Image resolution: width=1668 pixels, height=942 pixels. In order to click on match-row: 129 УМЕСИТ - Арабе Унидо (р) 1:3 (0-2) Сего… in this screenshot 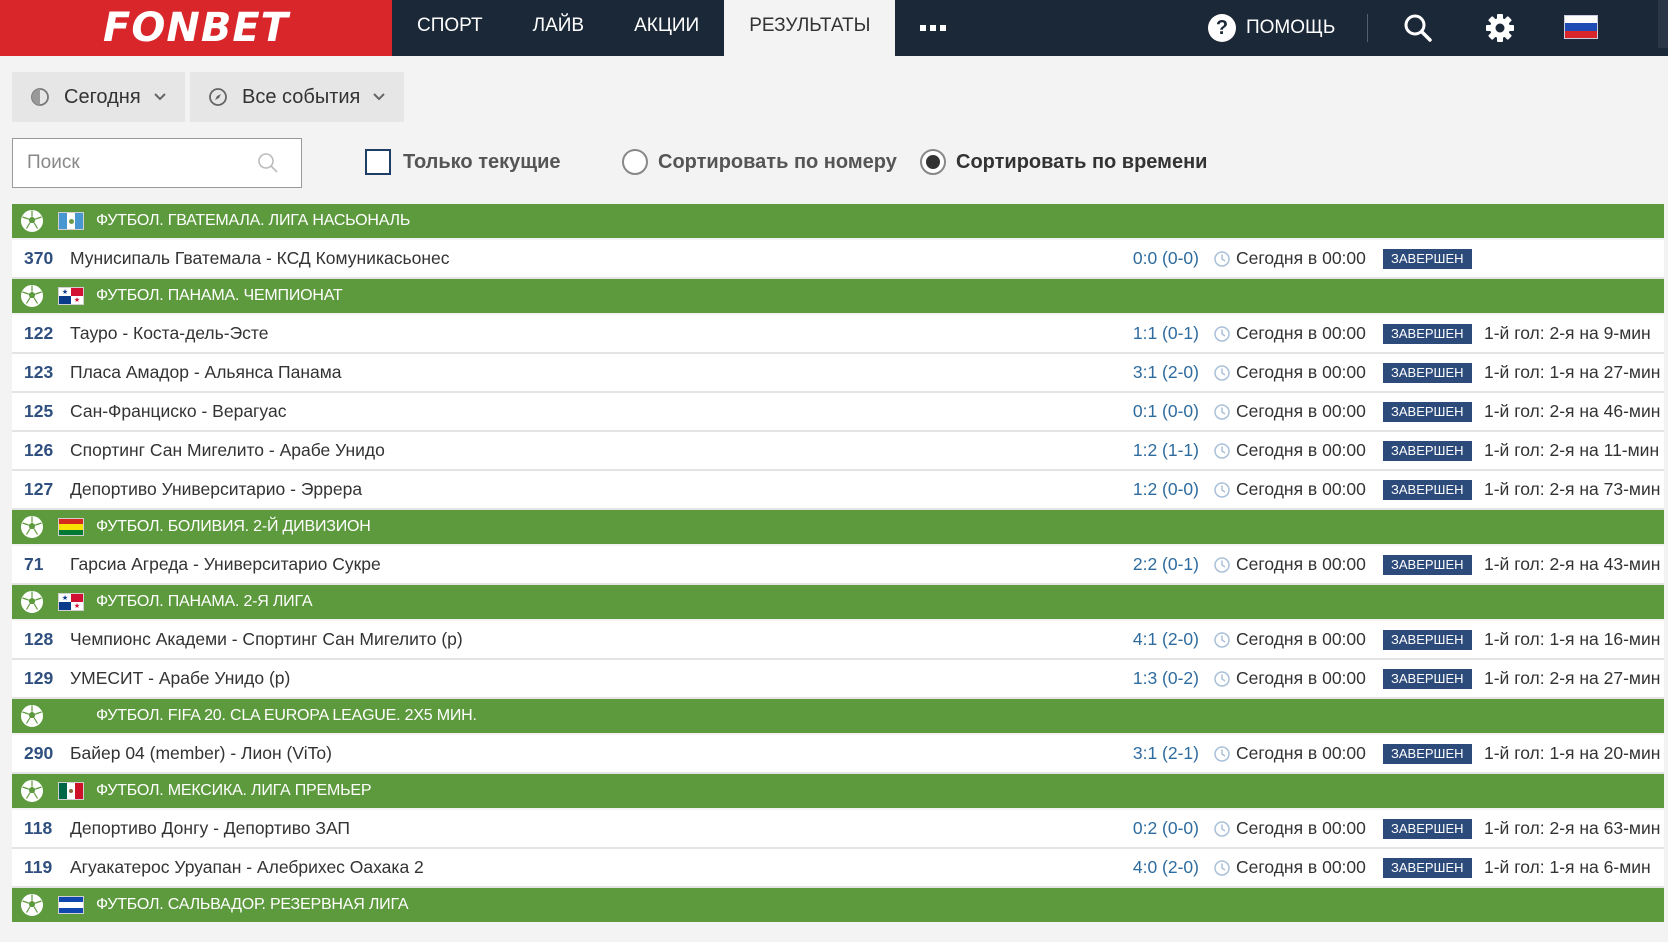, I will do `click(838, 679)`.